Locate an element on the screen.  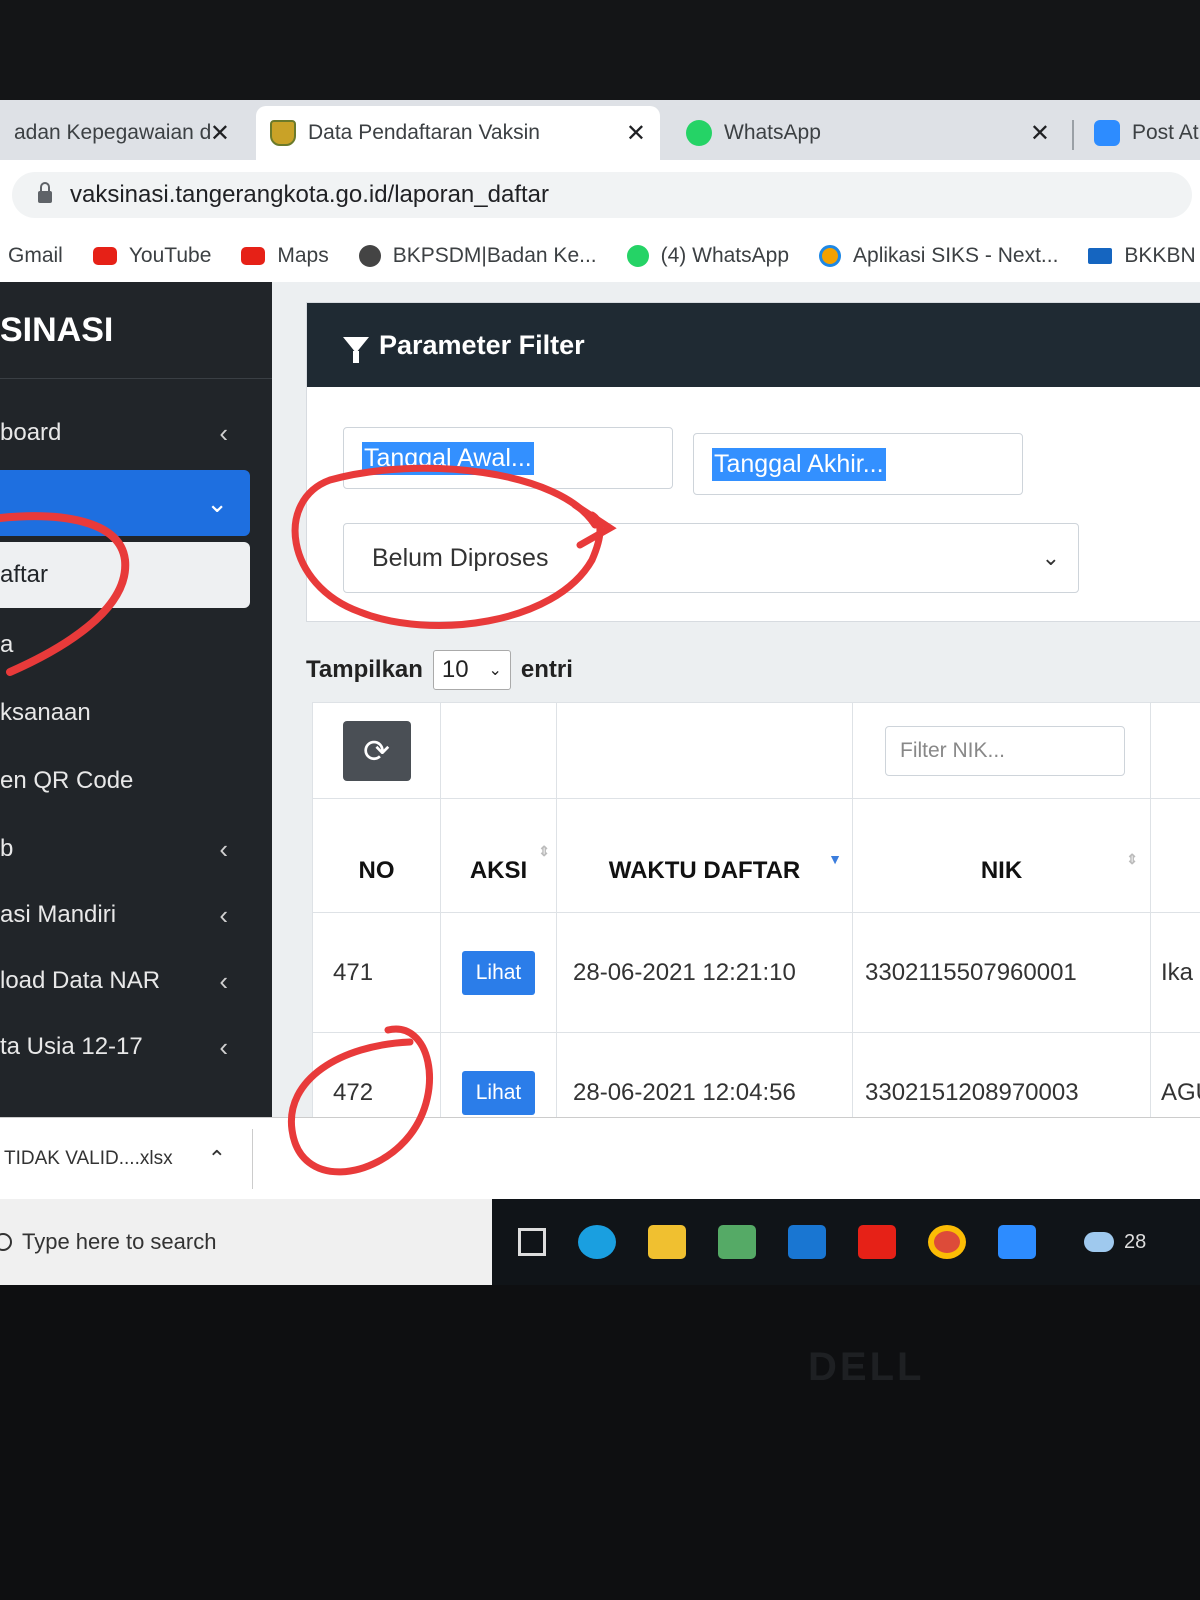
column-header-aksi: AKSI ⇕ is located at coordinates (499, 856).